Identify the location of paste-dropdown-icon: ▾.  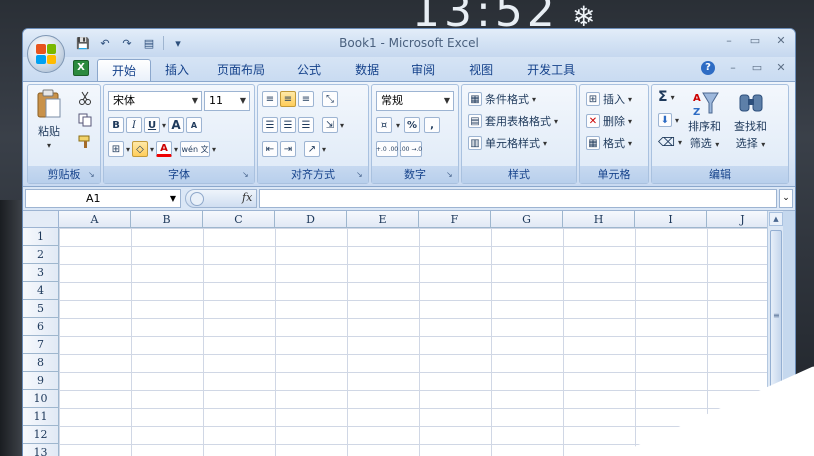
(49, 145).